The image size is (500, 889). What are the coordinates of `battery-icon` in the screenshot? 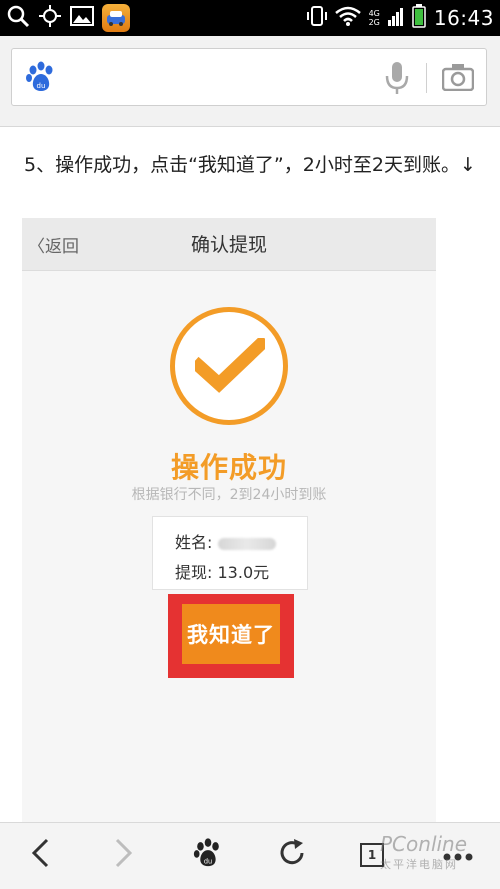 It's located at (419, 18).